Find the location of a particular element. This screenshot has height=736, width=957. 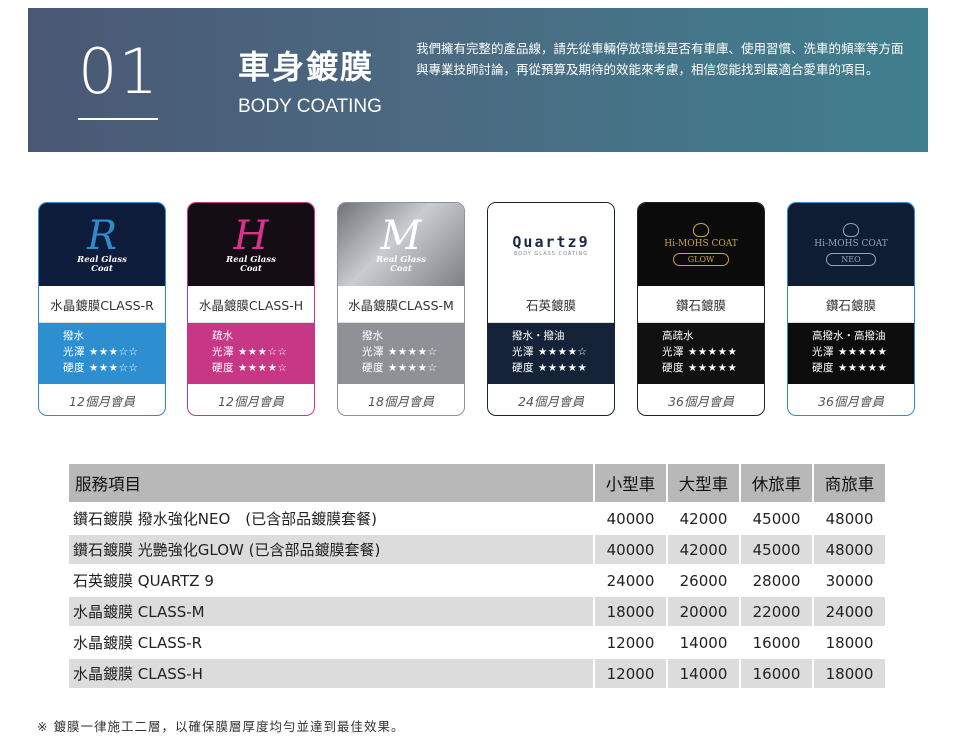

product-logo: Hi-MOHS COAT NEO is located at coordinates (851, 244).